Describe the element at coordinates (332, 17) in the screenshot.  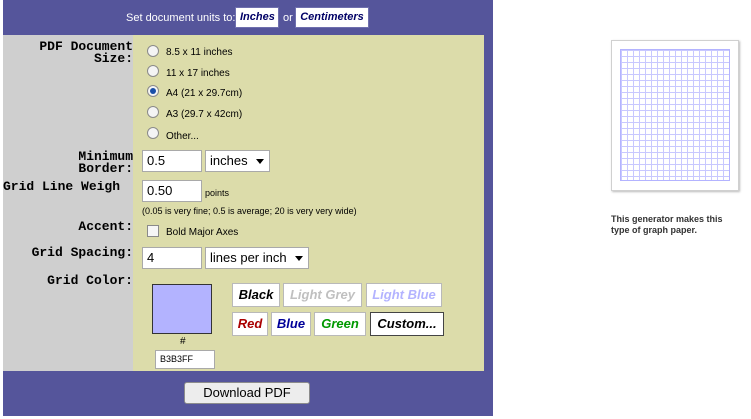
I see `centimeters-button: Centimeters` at that location.